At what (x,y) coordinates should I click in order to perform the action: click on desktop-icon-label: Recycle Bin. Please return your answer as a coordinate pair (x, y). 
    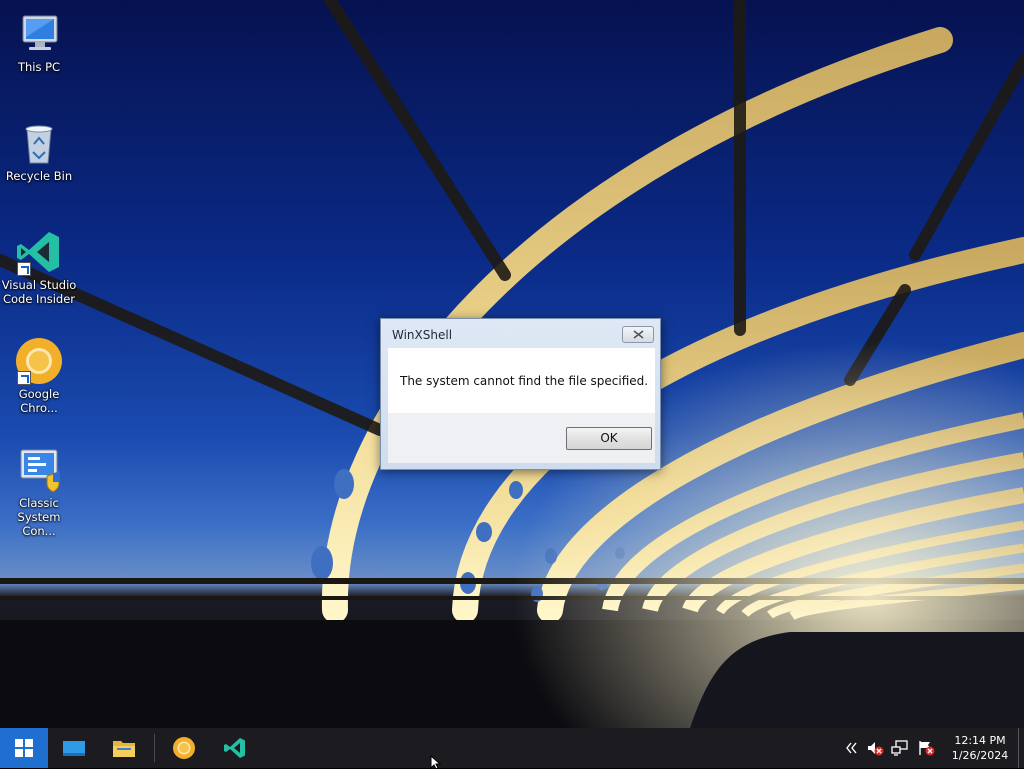
    Looking at the image, I should click on (39, 176).